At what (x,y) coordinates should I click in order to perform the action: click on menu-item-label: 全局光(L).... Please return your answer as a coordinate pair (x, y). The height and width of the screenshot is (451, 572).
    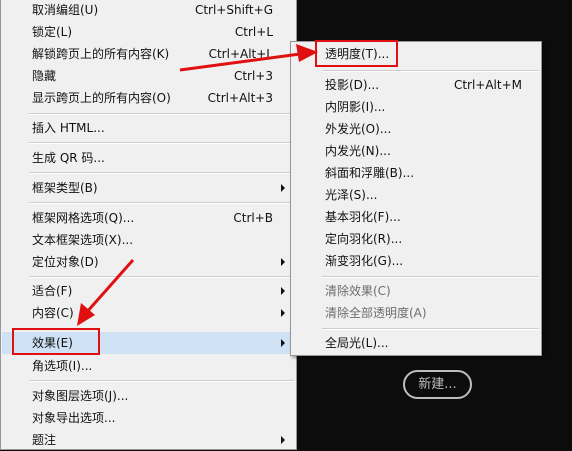
    Looking at the image, I should click on (357, 343).